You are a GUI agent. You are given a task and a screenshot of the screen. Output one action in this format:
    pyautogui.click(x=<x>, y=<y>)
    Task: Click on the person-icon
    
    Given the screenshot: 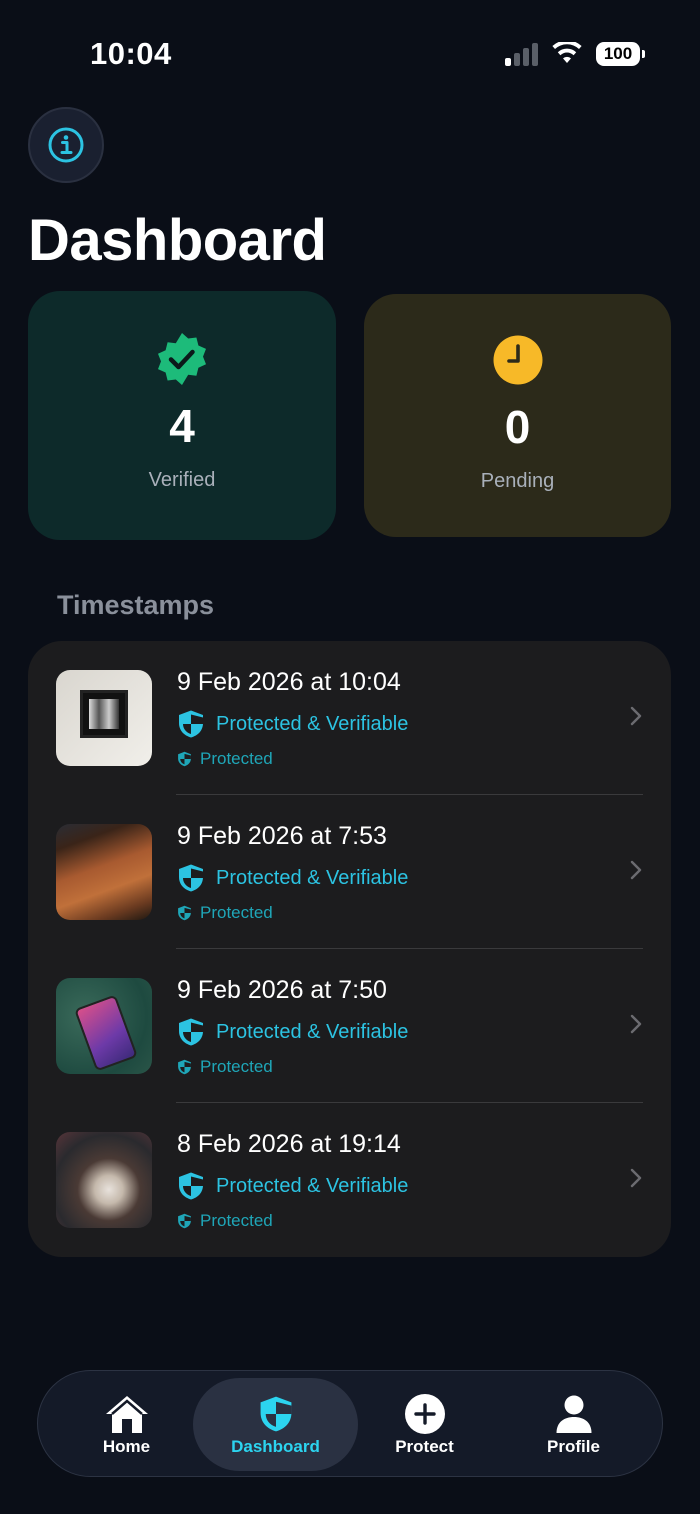 What is the action you would take?
    pyautogui.click(x=573, y=1414)
    